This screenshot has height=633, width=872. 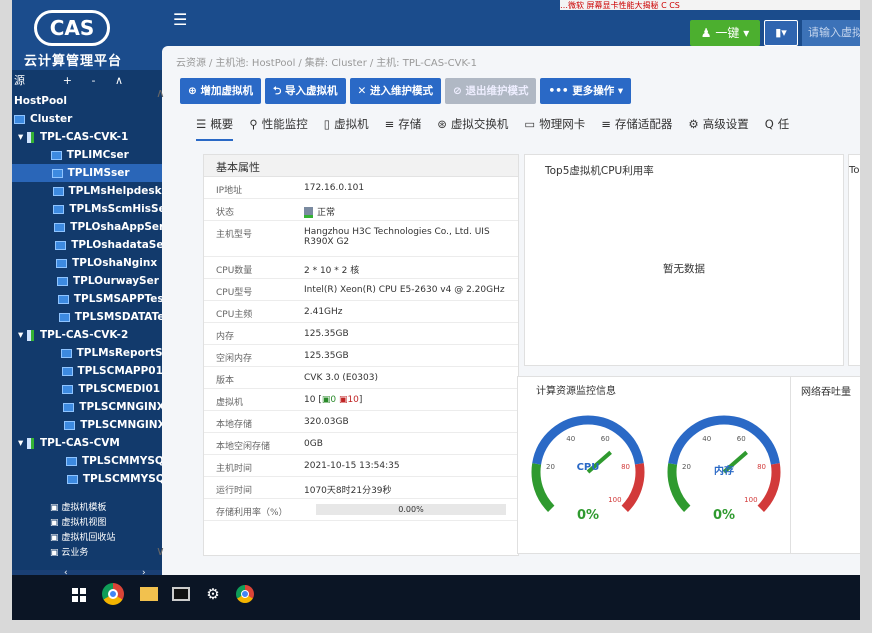 What do you see at coordinates (636, 127) in the screenshot?
I see `tab: ≡ 存储适配器` at bounding box center [636, 127].